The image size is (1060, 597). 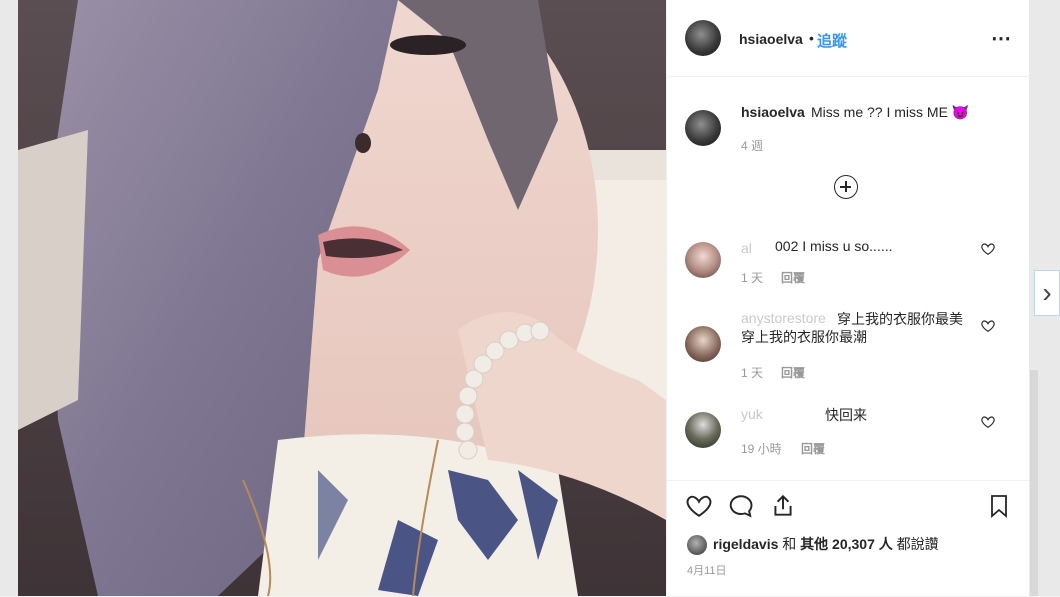 I want to click on follow-button: 追蹤, so click(x=832, y=40).